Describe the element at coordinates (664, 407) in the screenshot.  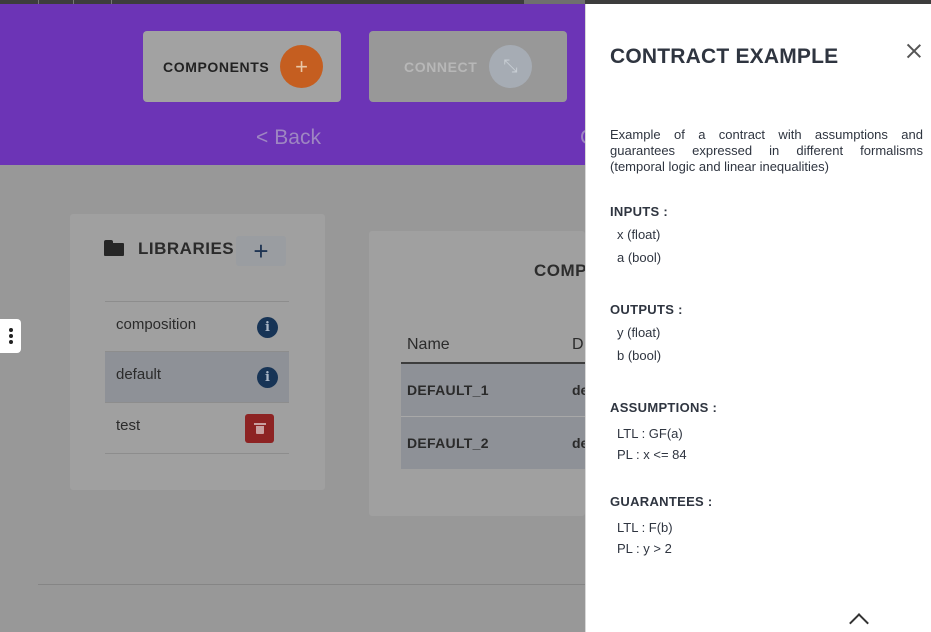
I see `assumptions-heading: ASSUMPTIONS :` at that location.